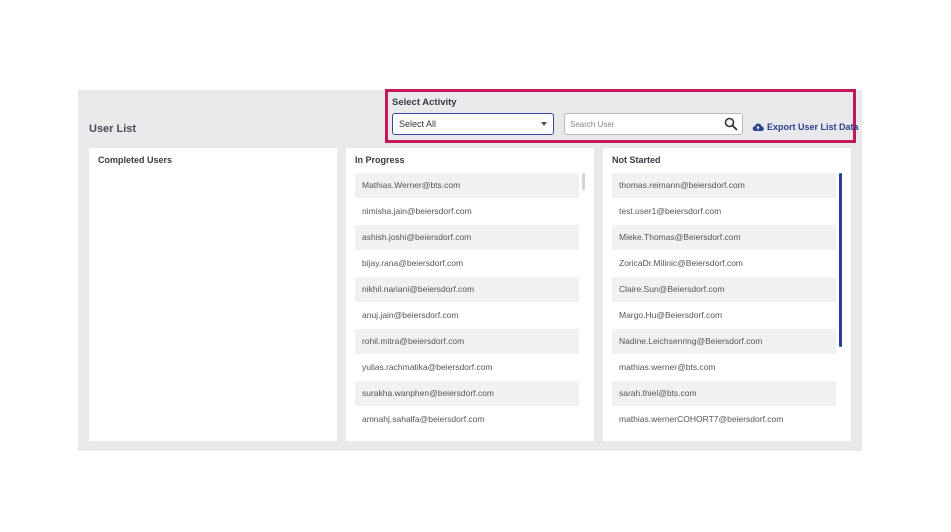  What do you see at coordinates (467, 315) in the screenshot?
I see `list-item: anuj.jain@beiersdorf.com` at bounding box center [467, 315].